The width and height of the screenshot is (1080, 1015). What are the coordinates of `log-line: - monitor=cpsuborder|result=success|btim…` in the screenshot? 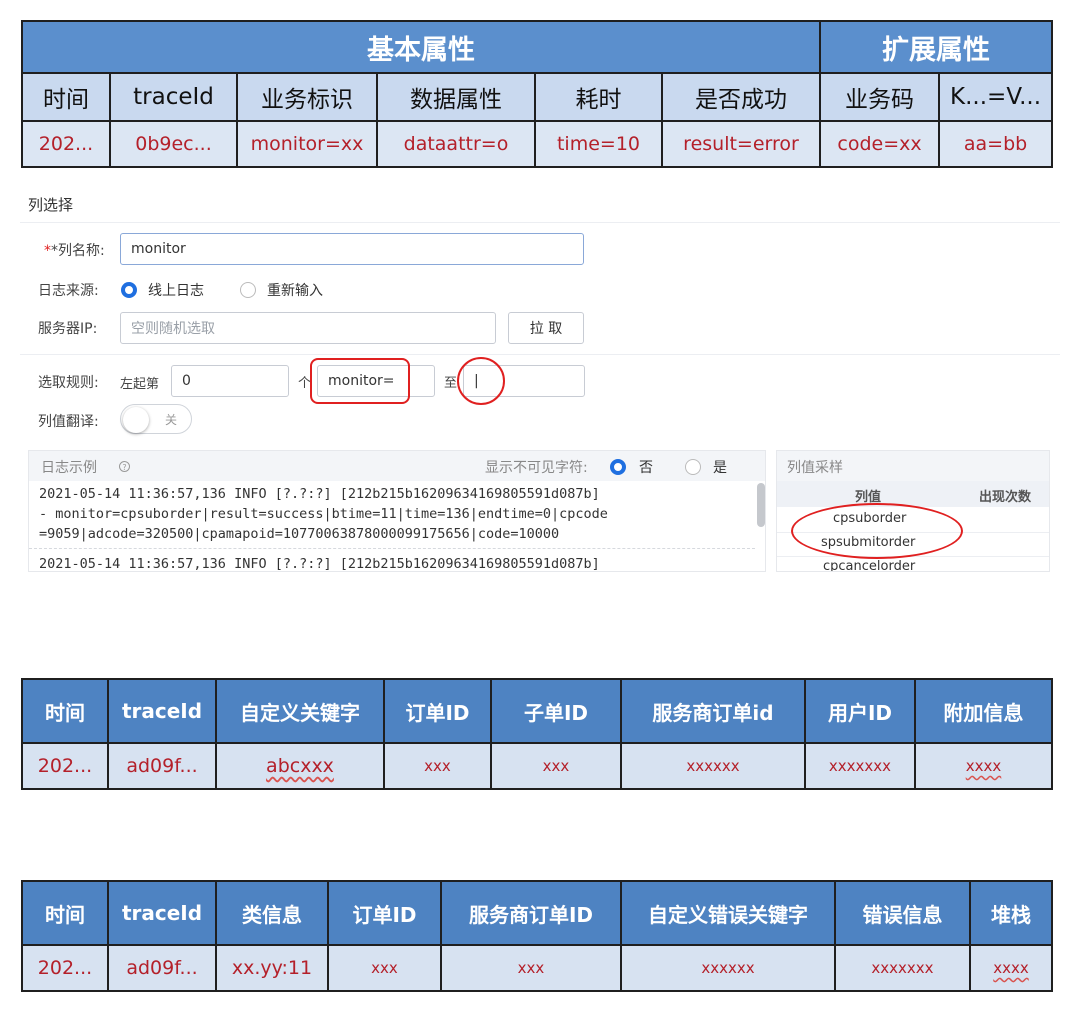 It's located at (323, 514).